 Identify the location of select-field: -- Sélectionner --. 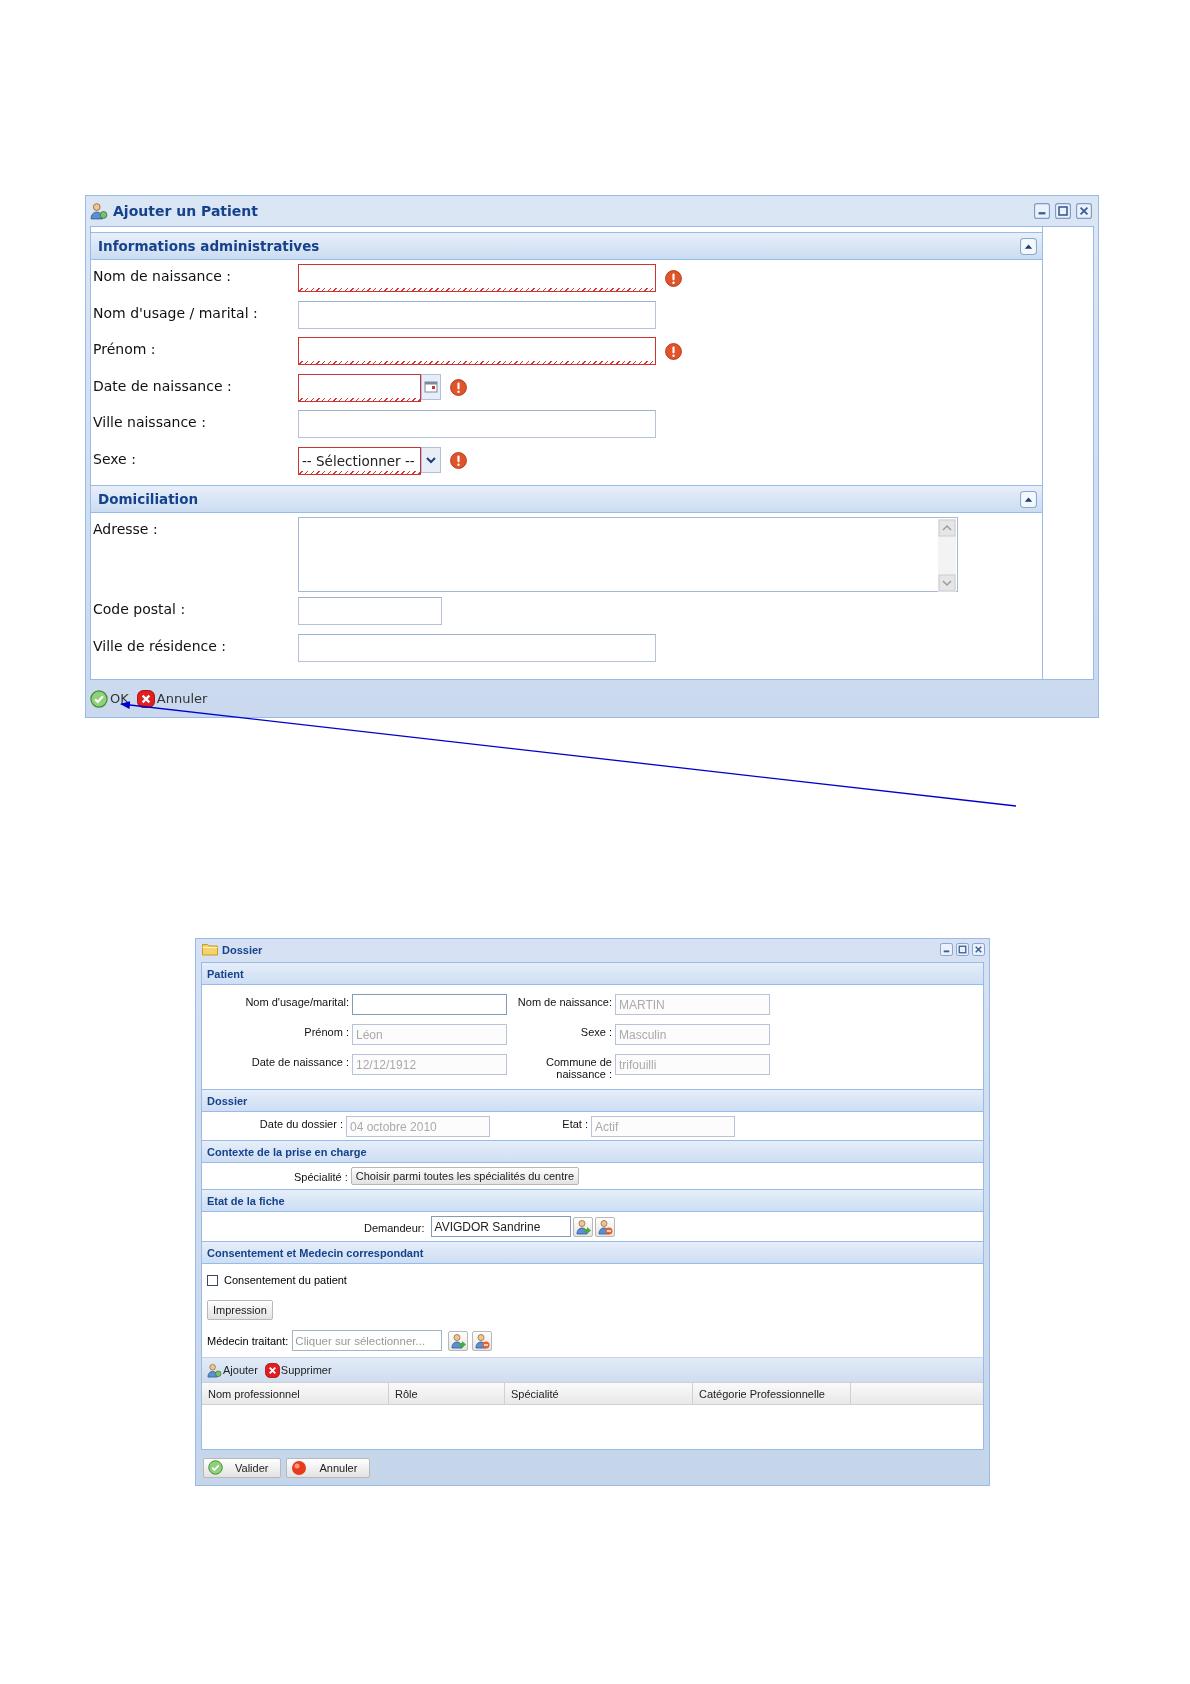
(359, 460).